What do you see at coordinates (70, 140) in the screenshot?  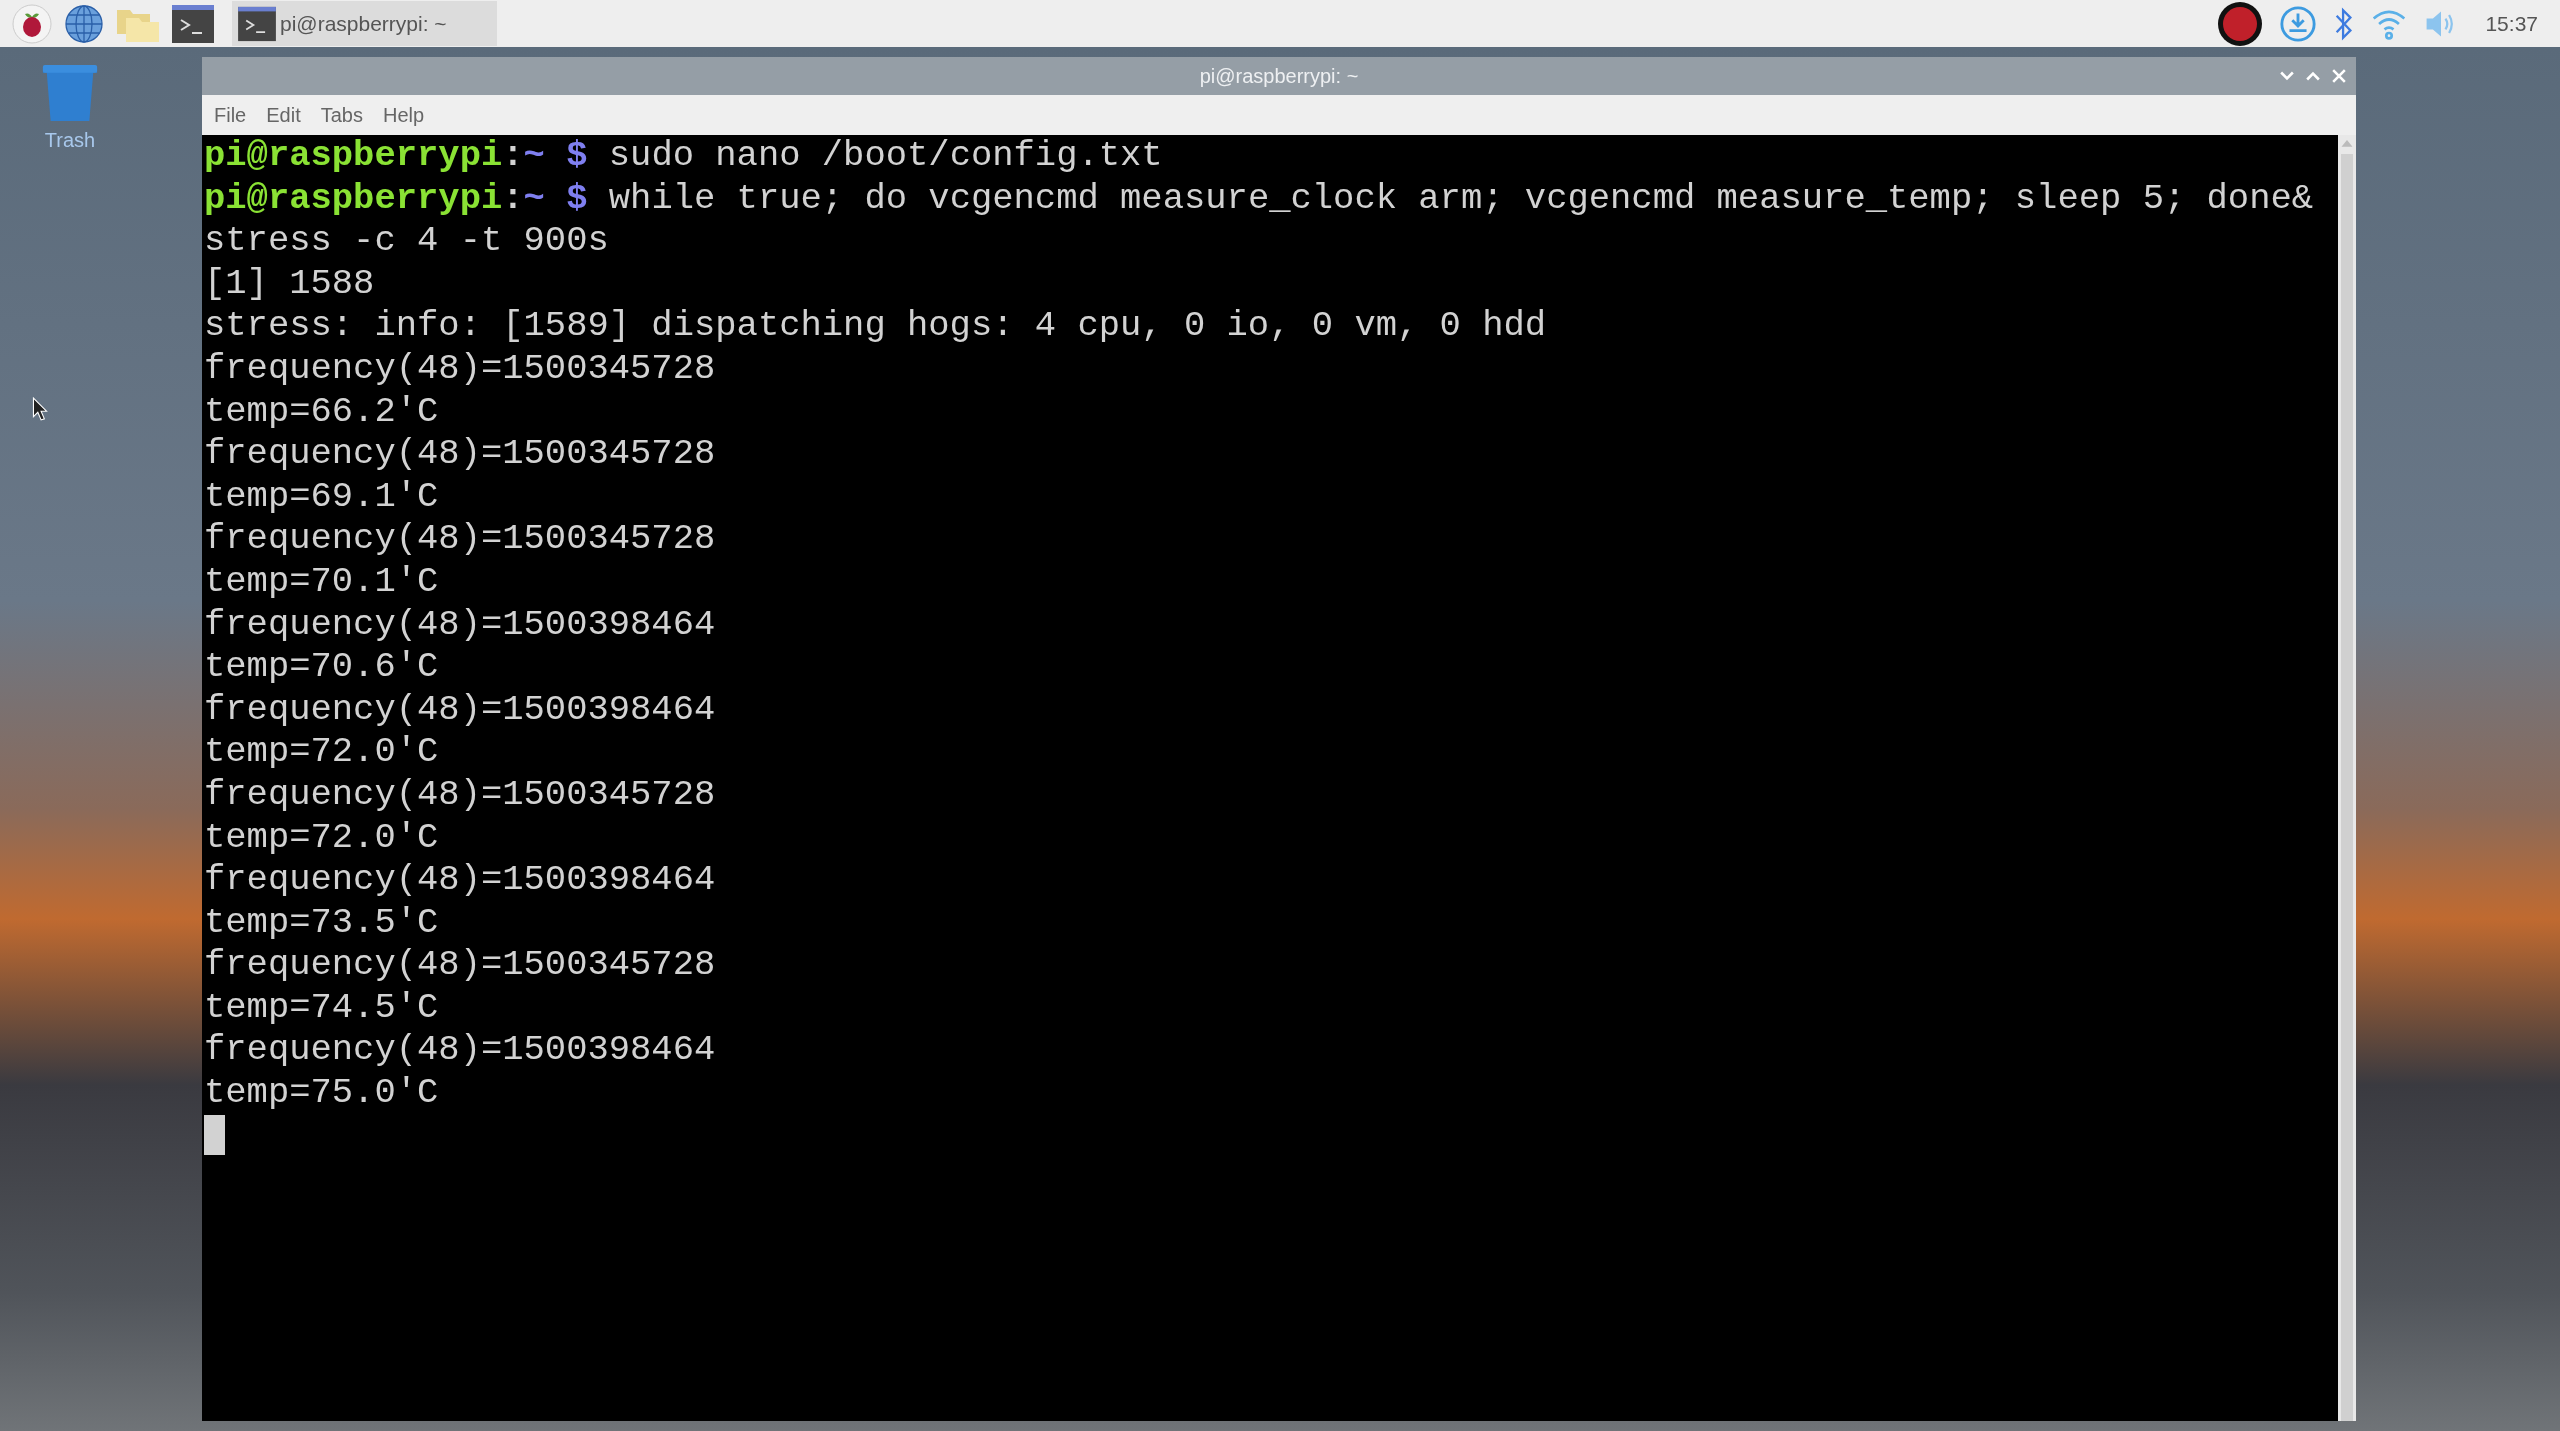 I see `desktop-icon-label: Trash` at bounding box center [70, 140].